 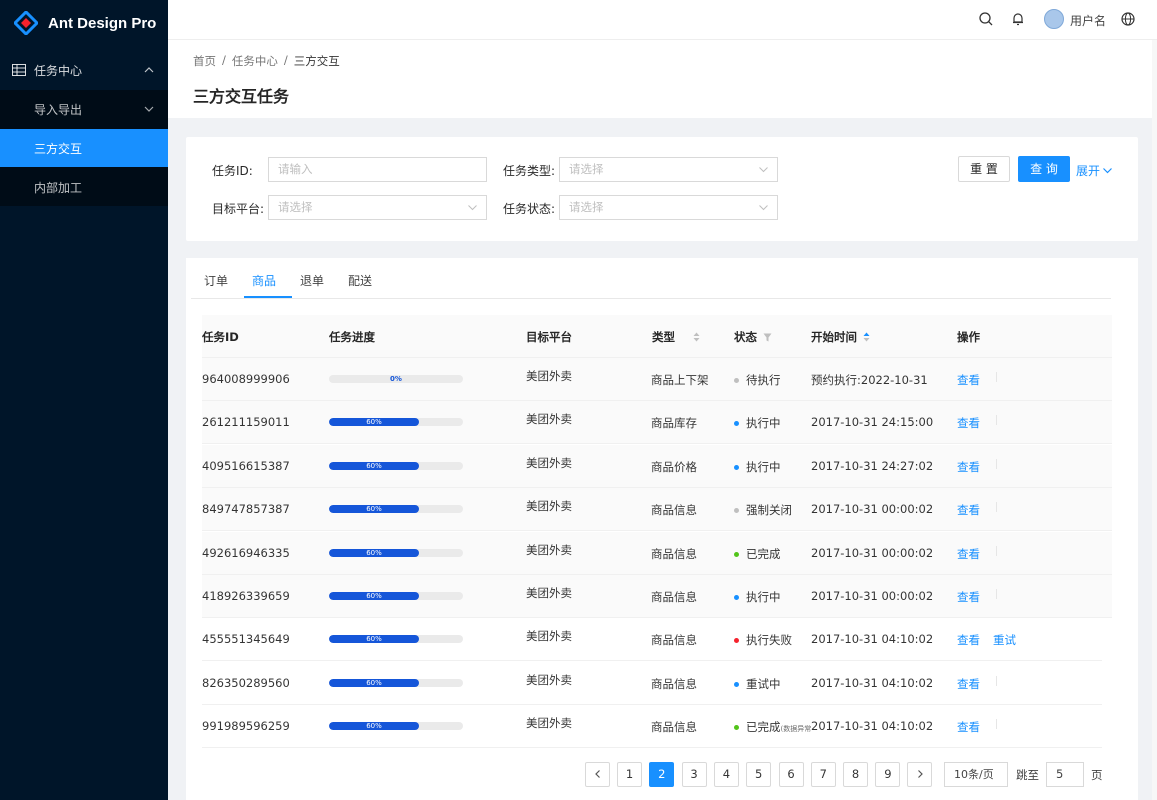 What do you see at coordinates (84, 109) in the screenshot?
I see `sidebar-item-import-export: 导入导出` at bounding box center [84, 109].